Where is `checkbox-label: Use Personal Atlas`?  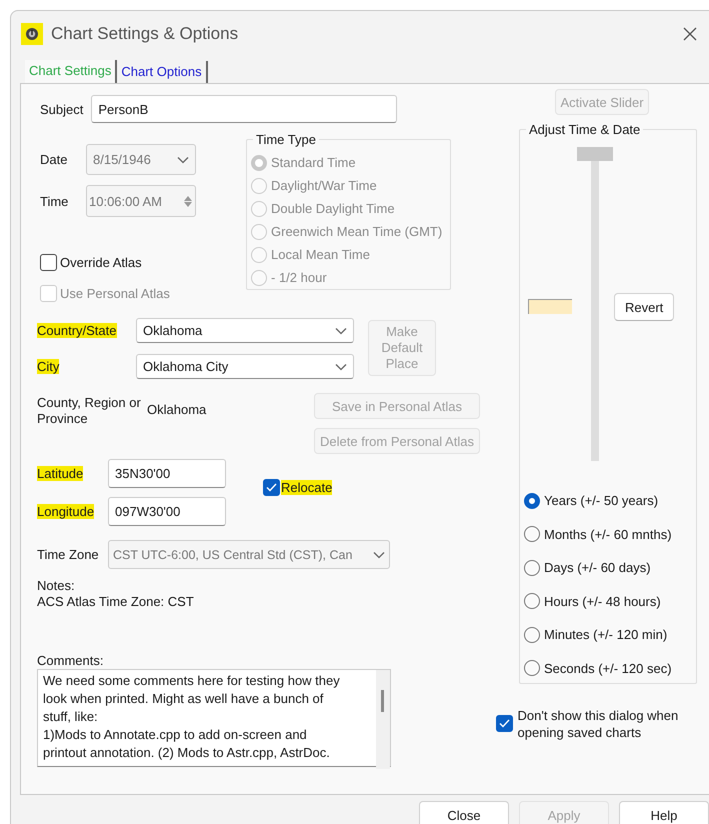 checkbox-label: Use Personal Atlas is located at coordinates (115, 293).